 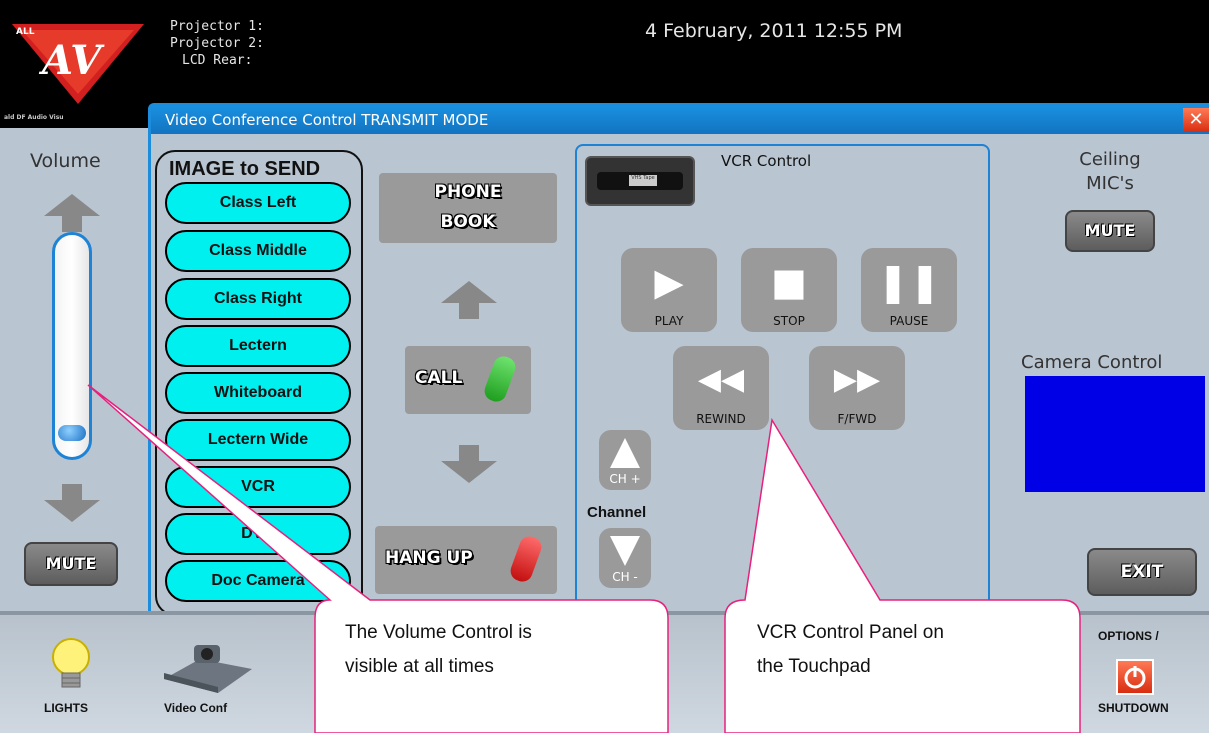 What do you see at coordinates (71, 60) in the screenshot?
I see `svg-text: AV` at bounding box center [71, 60].